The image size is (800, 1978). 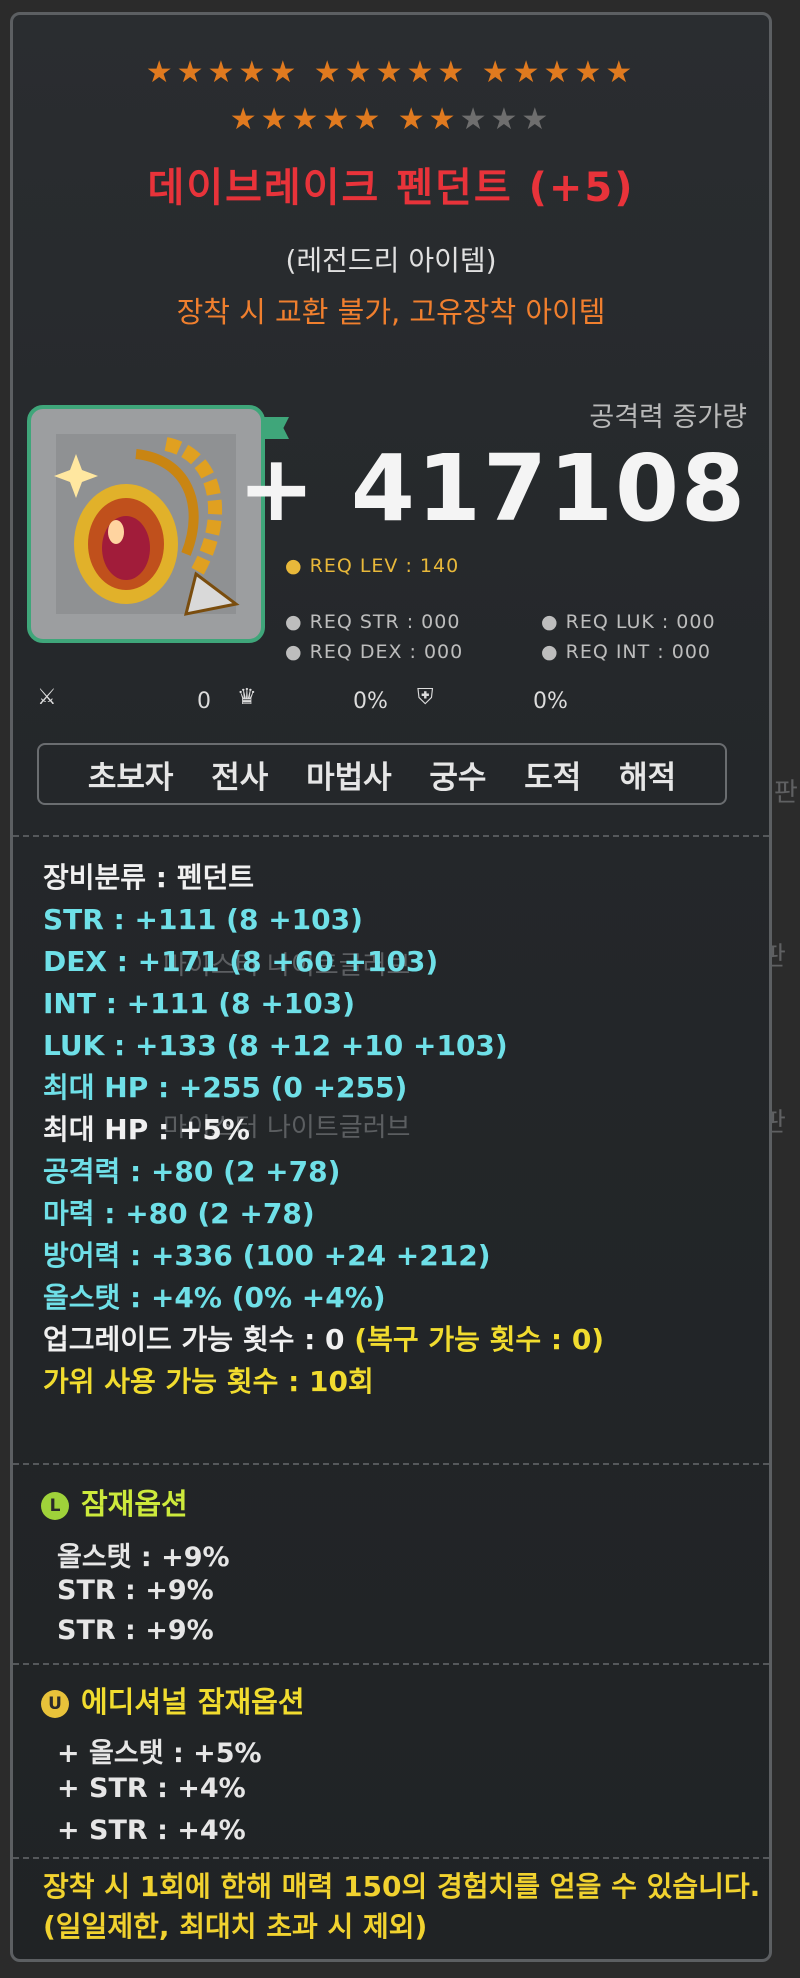 What do you see at coordinates (553, 777) in the screenshot?
I see `job-thief: 도적` at bounding box center [553, 777].